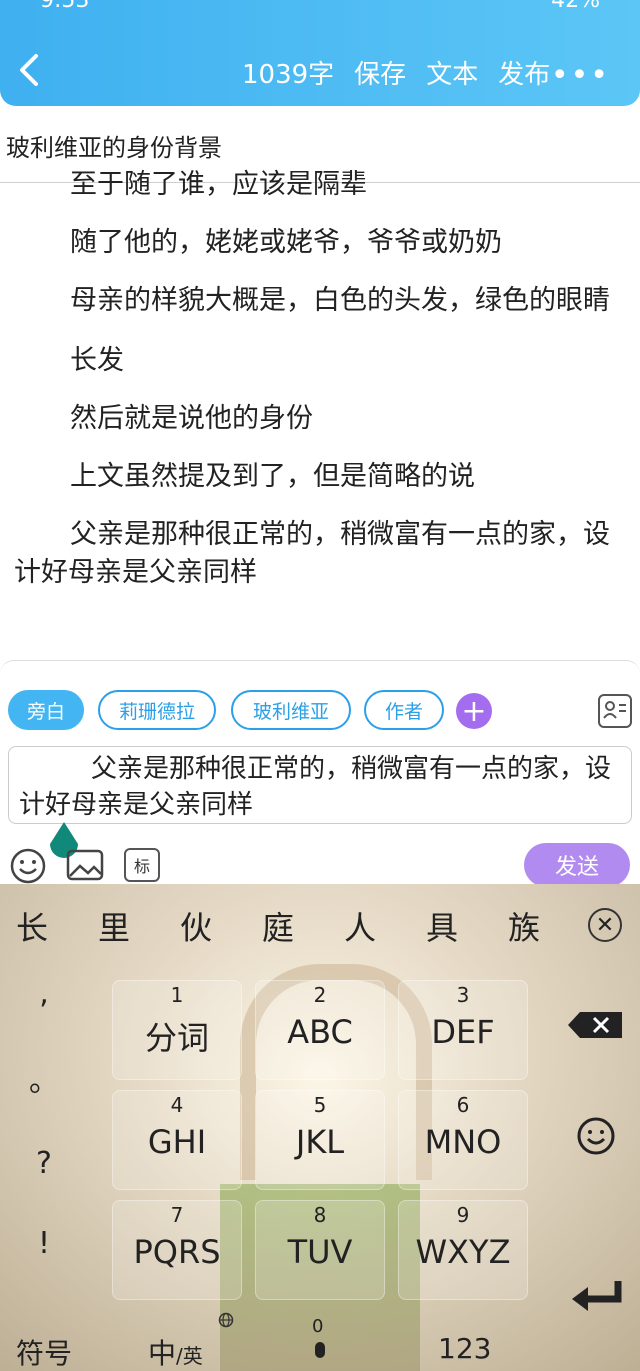  Describe the element at coordinates (30, 70) in the screenshot. I see `back-arrow-icon` at that location.